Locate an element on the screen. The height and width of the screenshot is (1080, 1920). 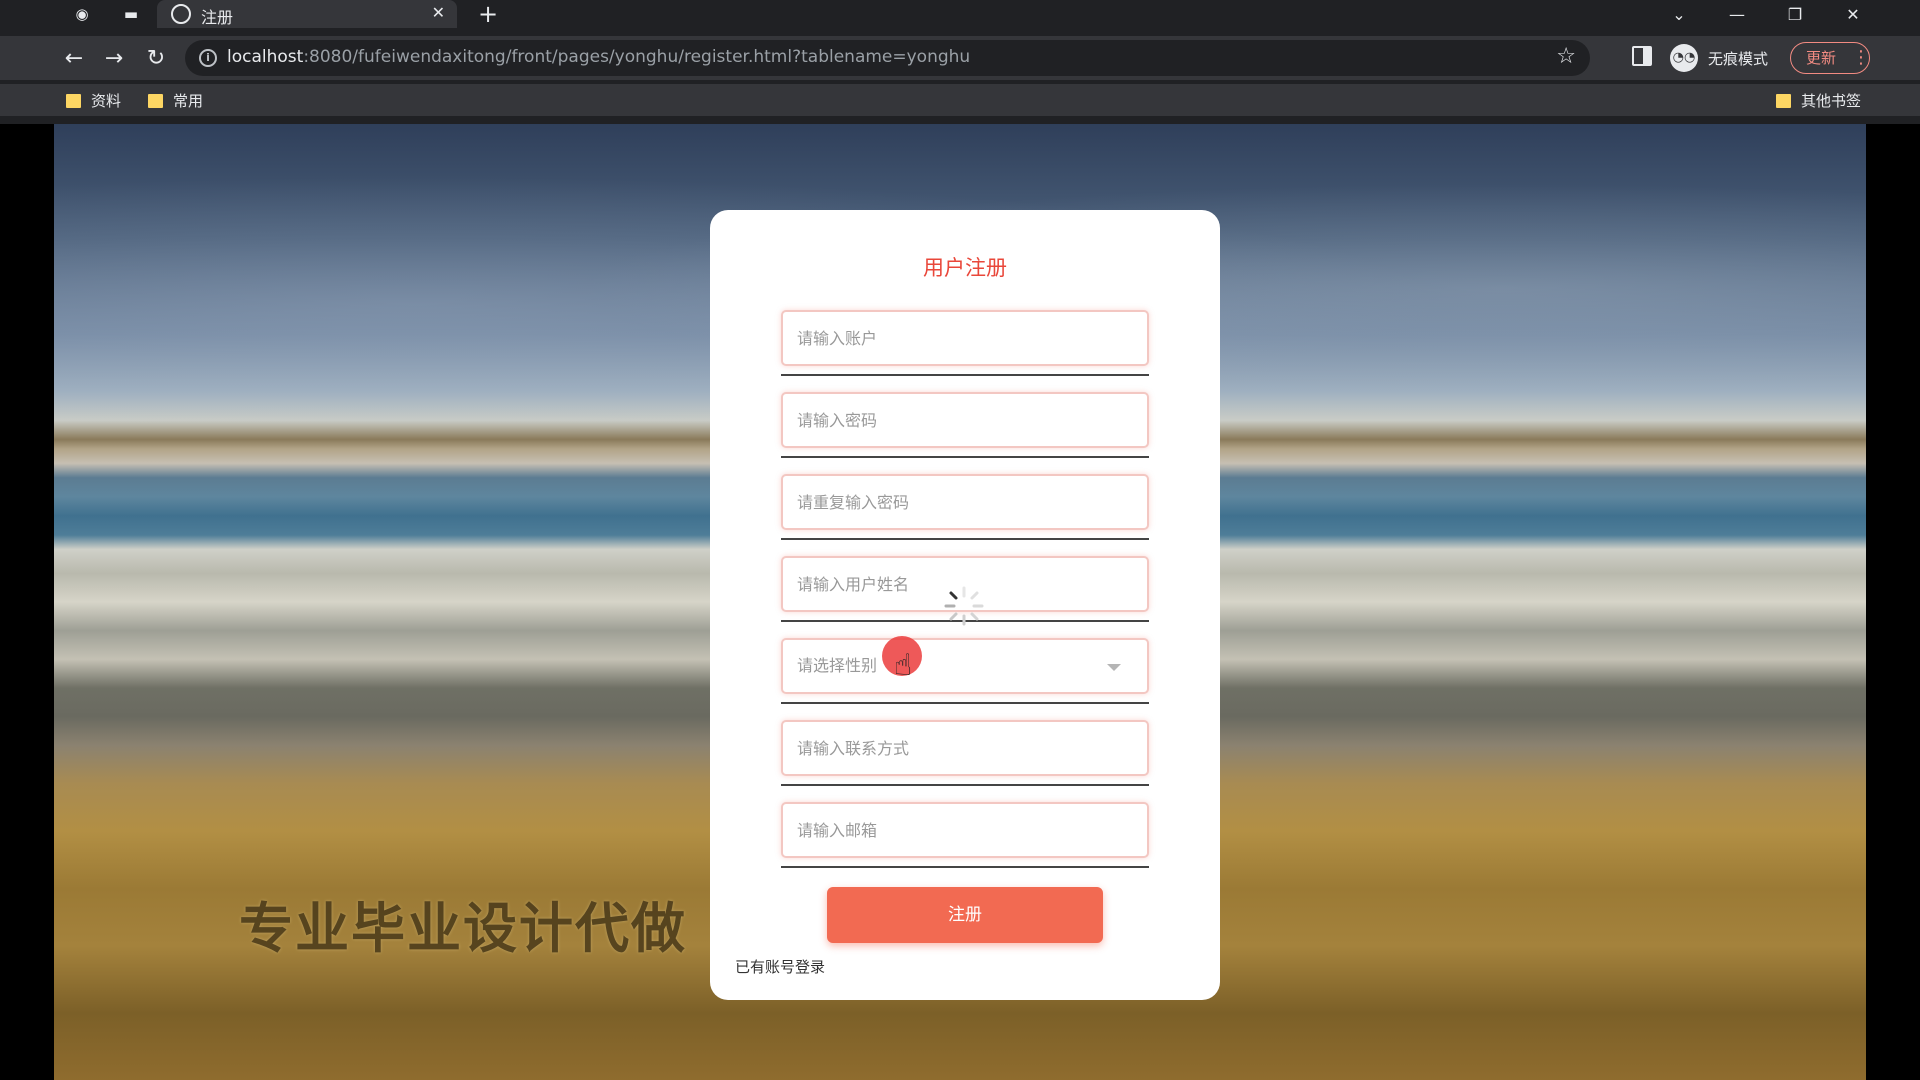
reload-icon: ↻ is located at coordinates (156, 58).